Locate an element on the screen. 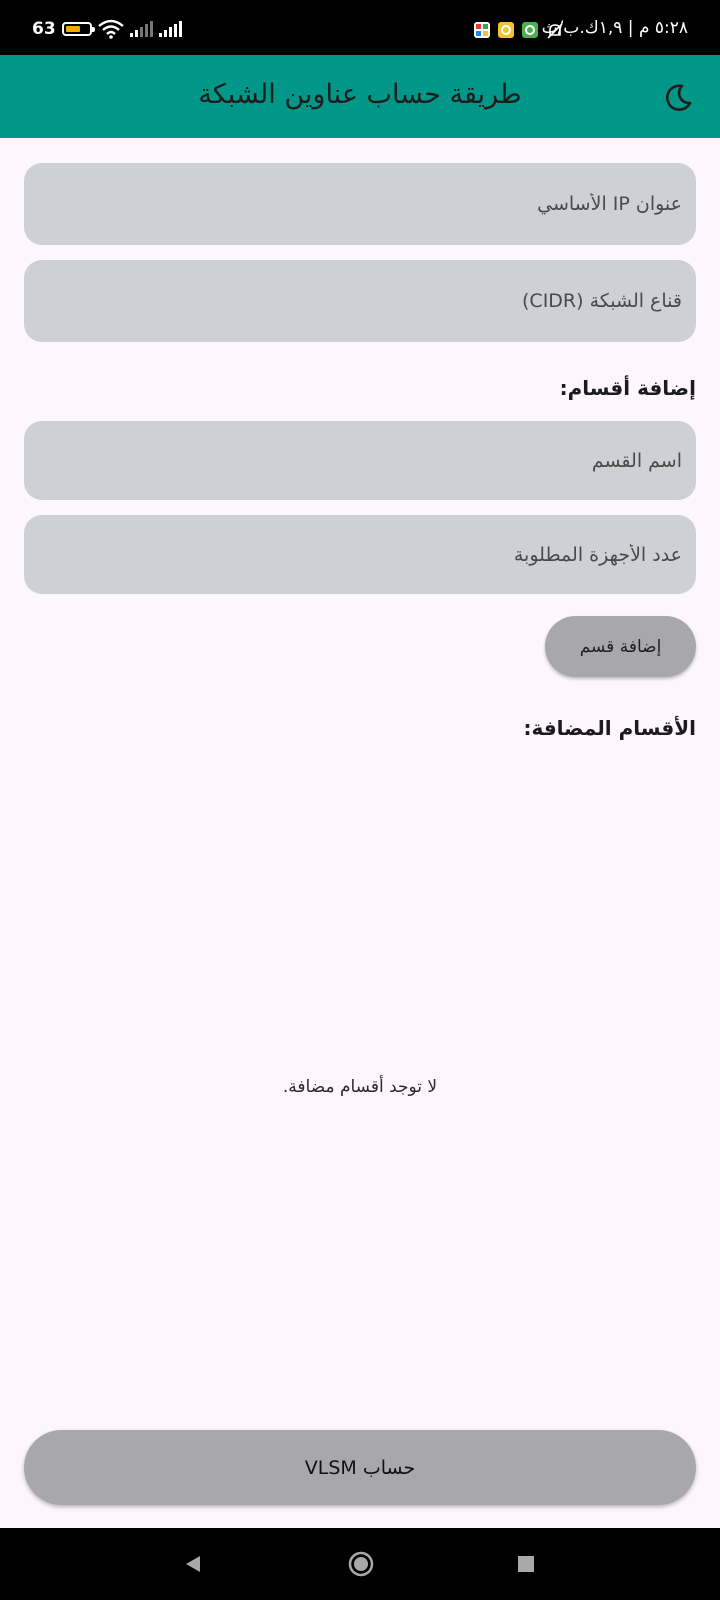 The height and width of the screenshot is (1600, 720). system-nav-bar is located at coordinates (360, 1564).